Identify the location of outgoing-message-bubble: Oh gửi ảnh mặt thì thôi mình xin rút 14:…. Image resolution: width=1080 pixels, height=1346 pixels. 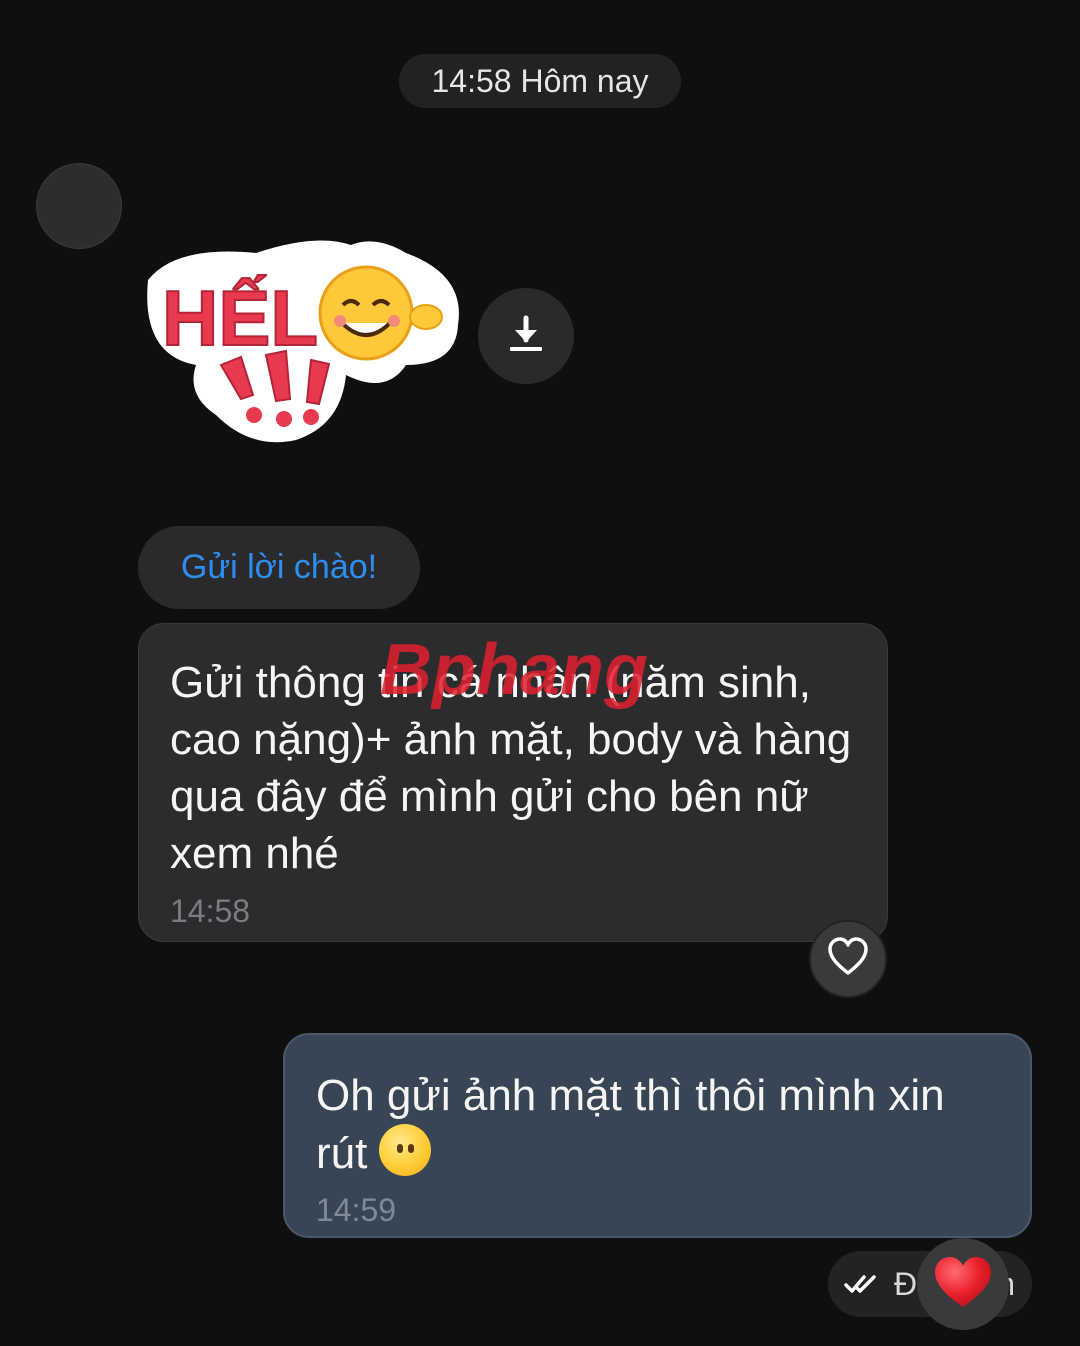
(657, 1135).